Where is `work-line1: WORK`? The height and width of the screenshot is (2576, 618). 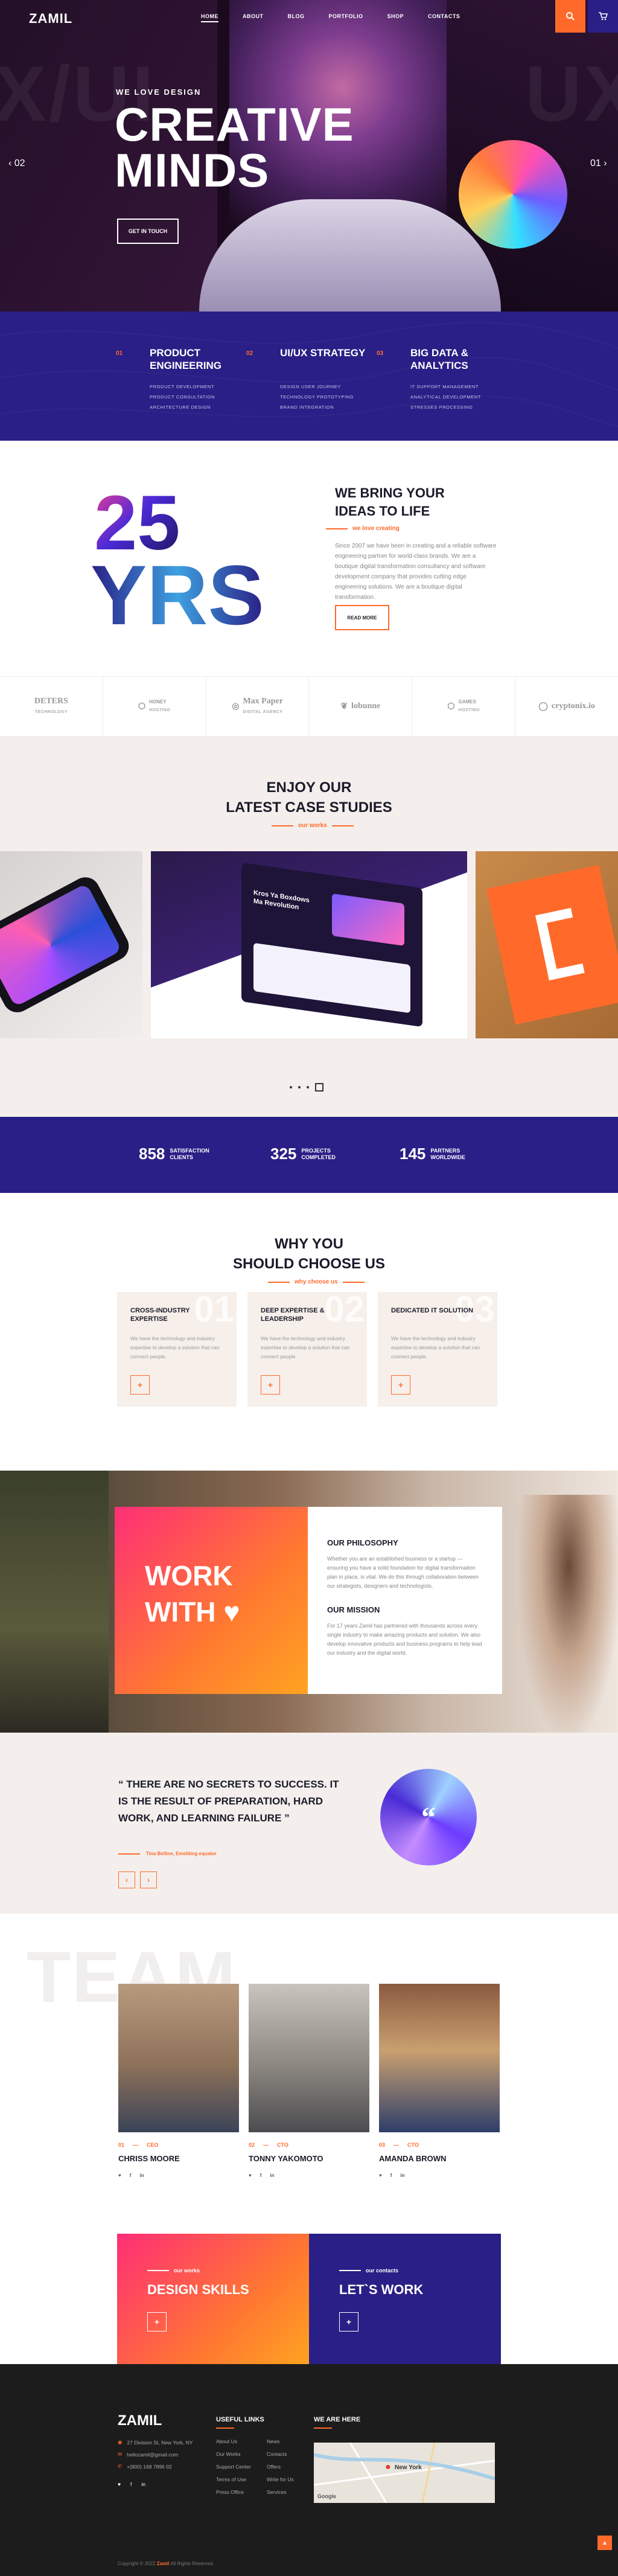
work-line1: WORK is located at coordinates (189, 1575).